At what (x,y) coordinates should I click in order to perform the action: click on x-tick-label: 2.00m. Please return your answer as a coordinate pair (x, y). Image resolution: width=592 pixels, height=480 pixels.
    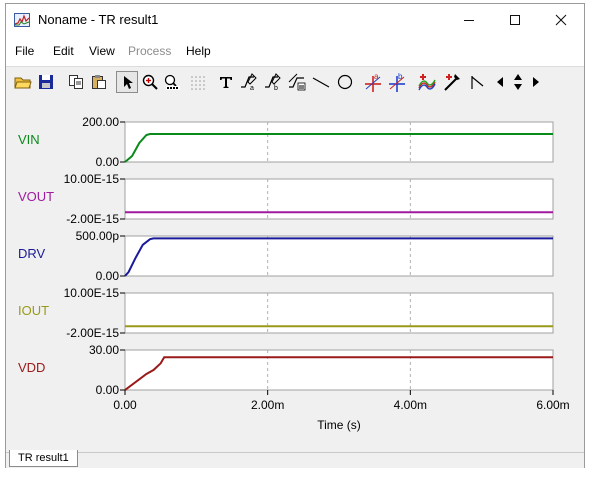
    Looking at the image, I should click on (267, 405).